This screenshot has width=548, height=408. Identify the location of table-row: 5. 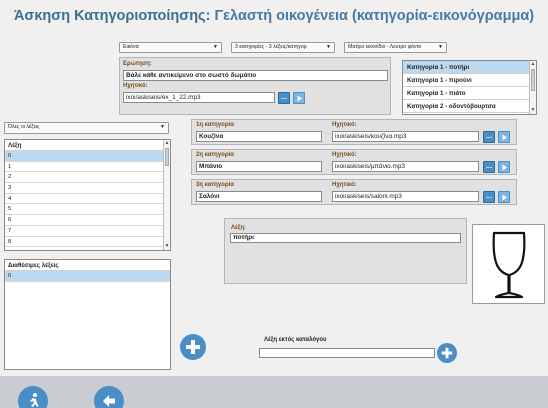
(87, 210).